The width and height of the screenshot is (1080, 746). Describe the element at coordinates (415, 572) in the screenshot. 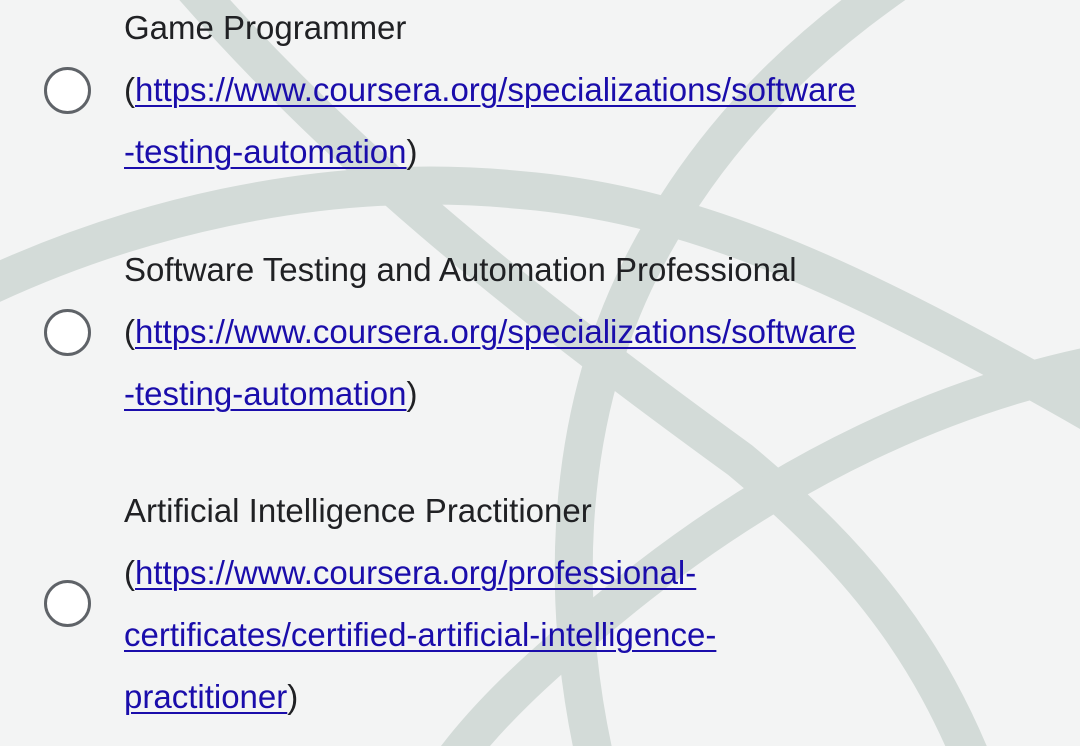

I see `course-link: https://www.coursera.org/professional-` at that location.